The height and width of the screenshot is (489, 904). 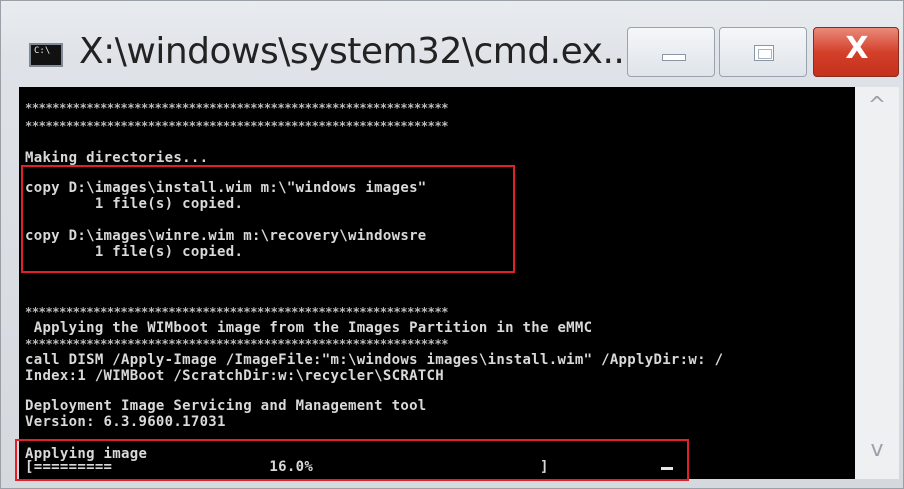 I want to click on highlight-copy-commands, so click(x=268, y=219).